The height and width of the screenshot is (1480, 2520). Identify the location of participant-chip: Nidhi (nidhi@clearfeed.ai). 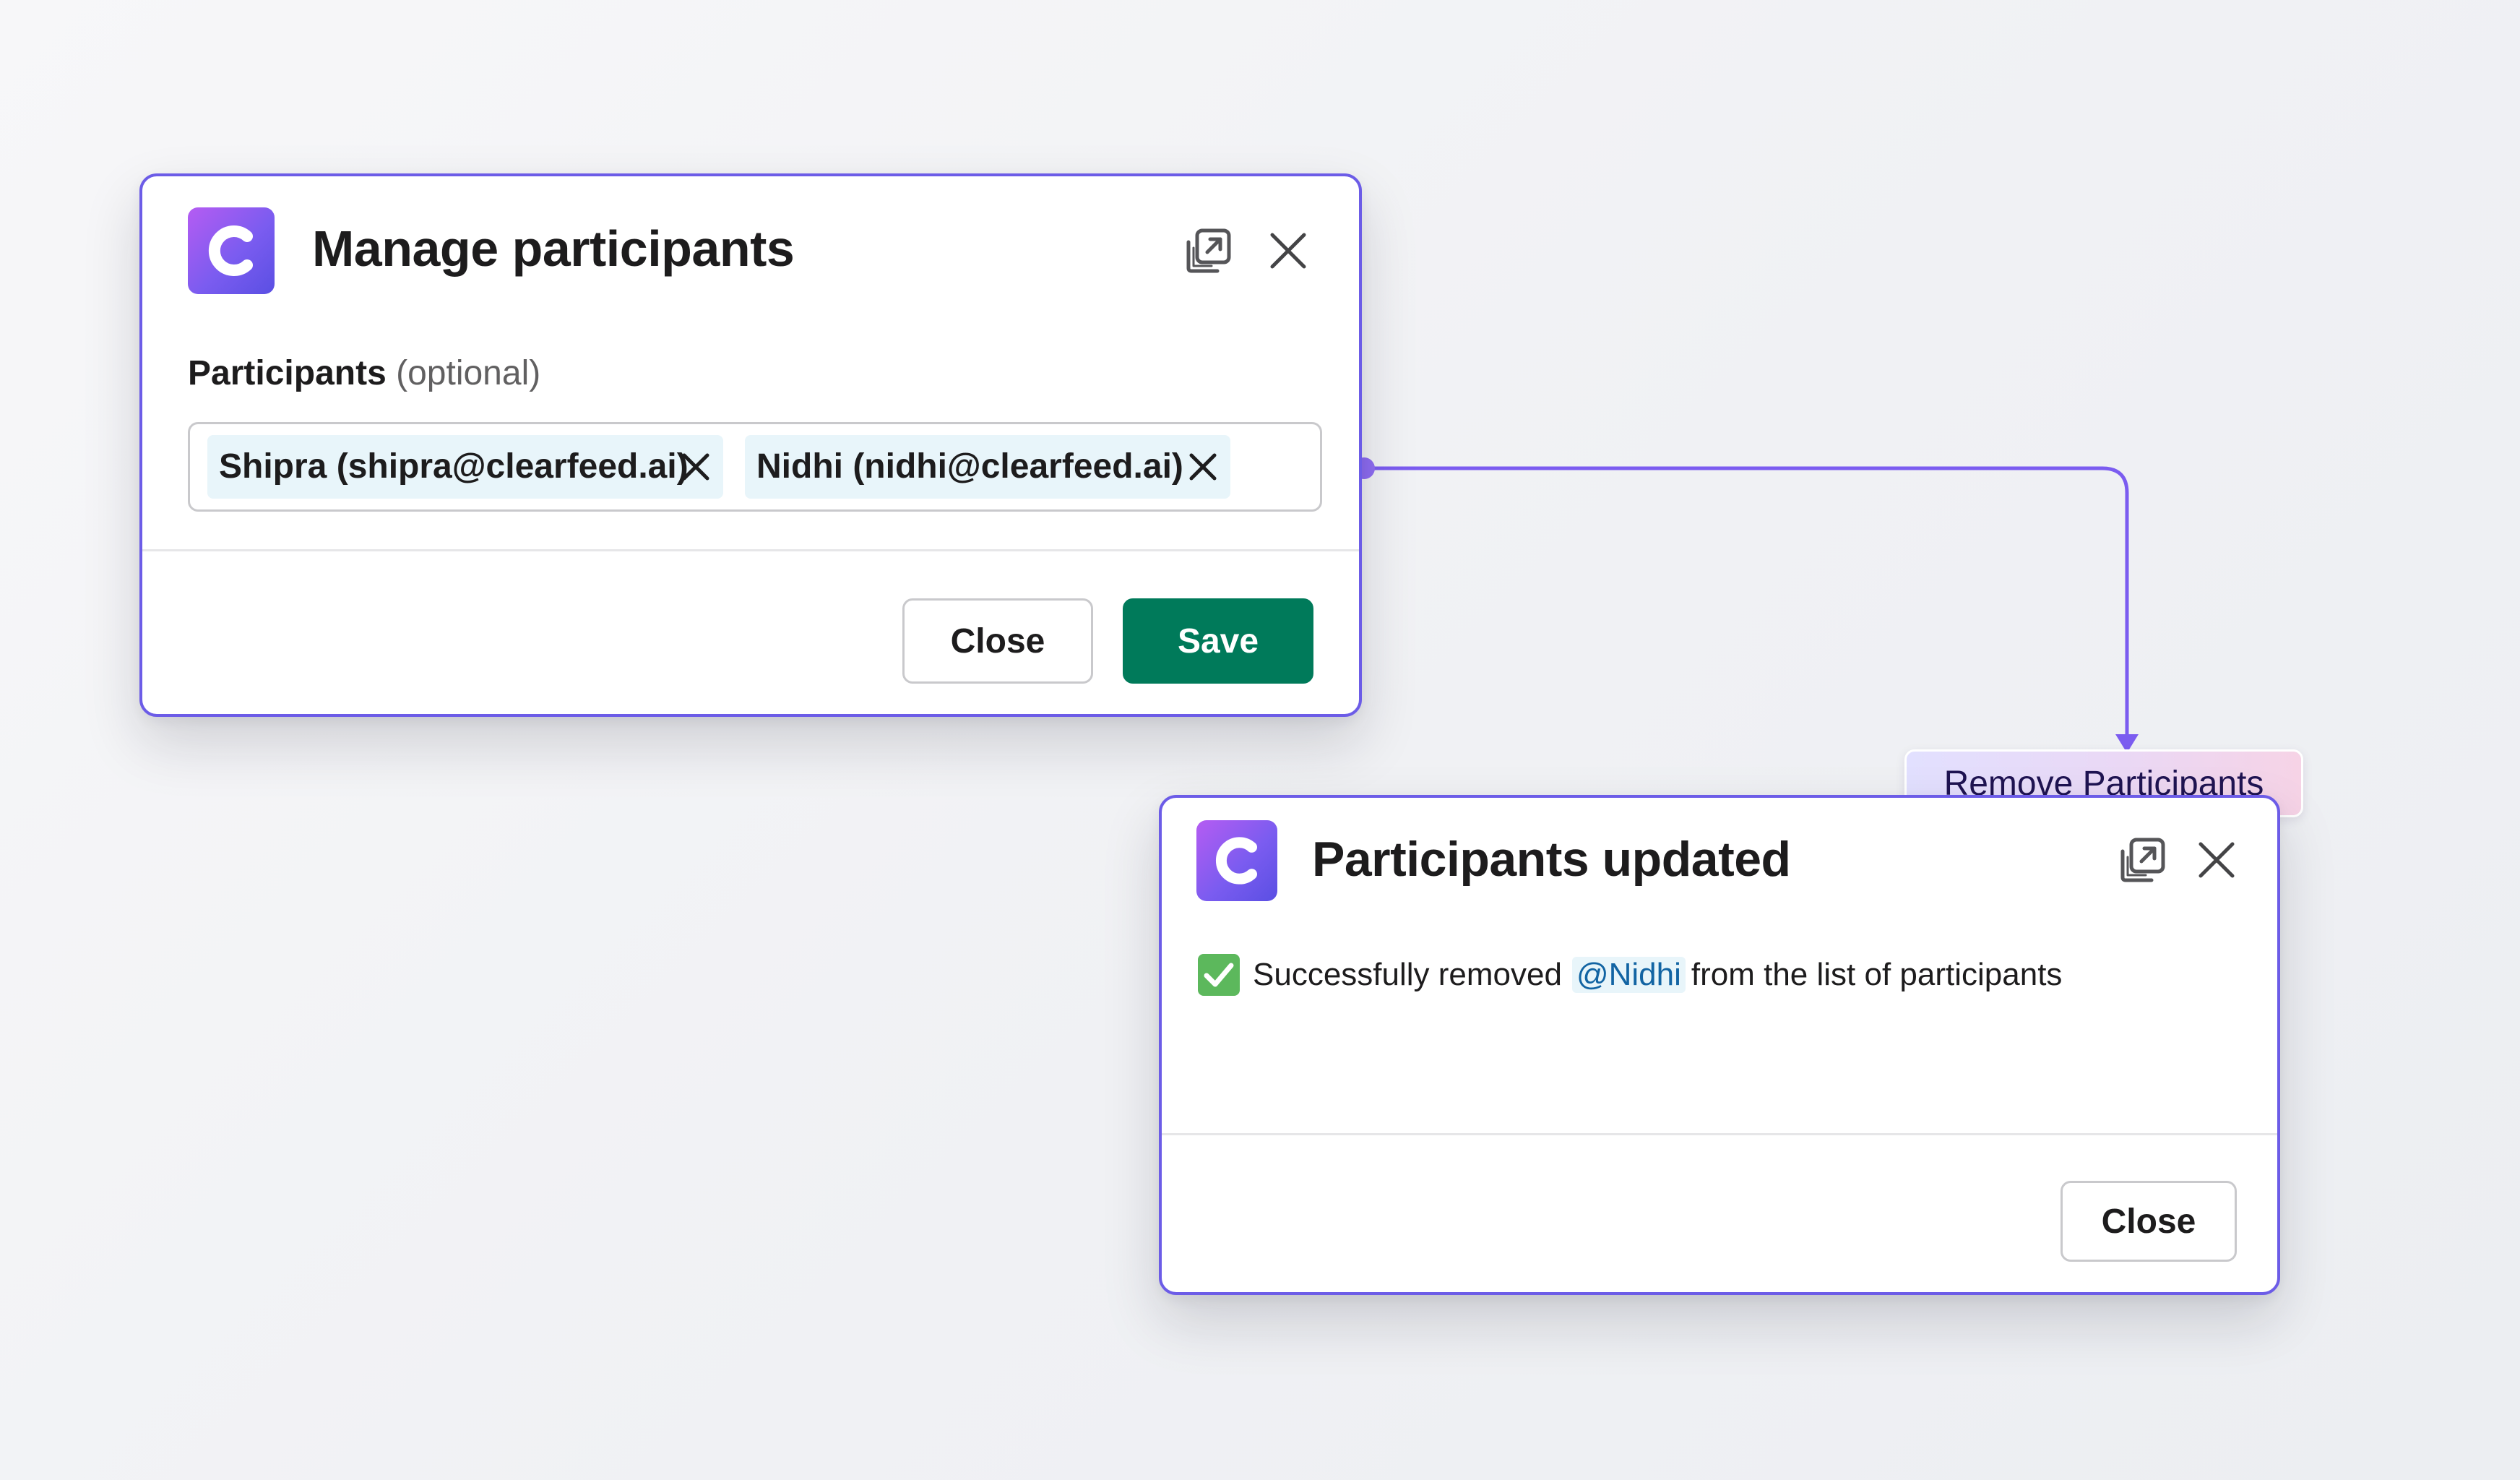
(988, 467).